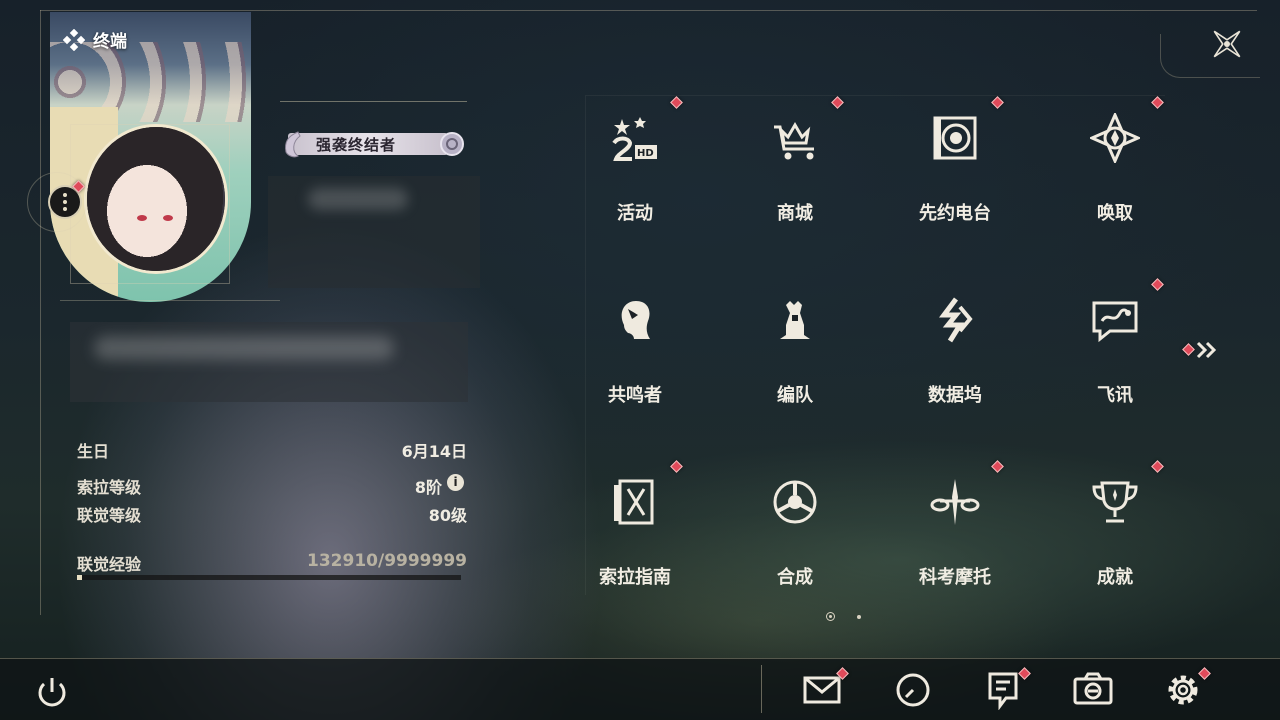 This screenshot has height=720, width=1280. I want to click on badge-ornament-right-icon, so click(452, 144).